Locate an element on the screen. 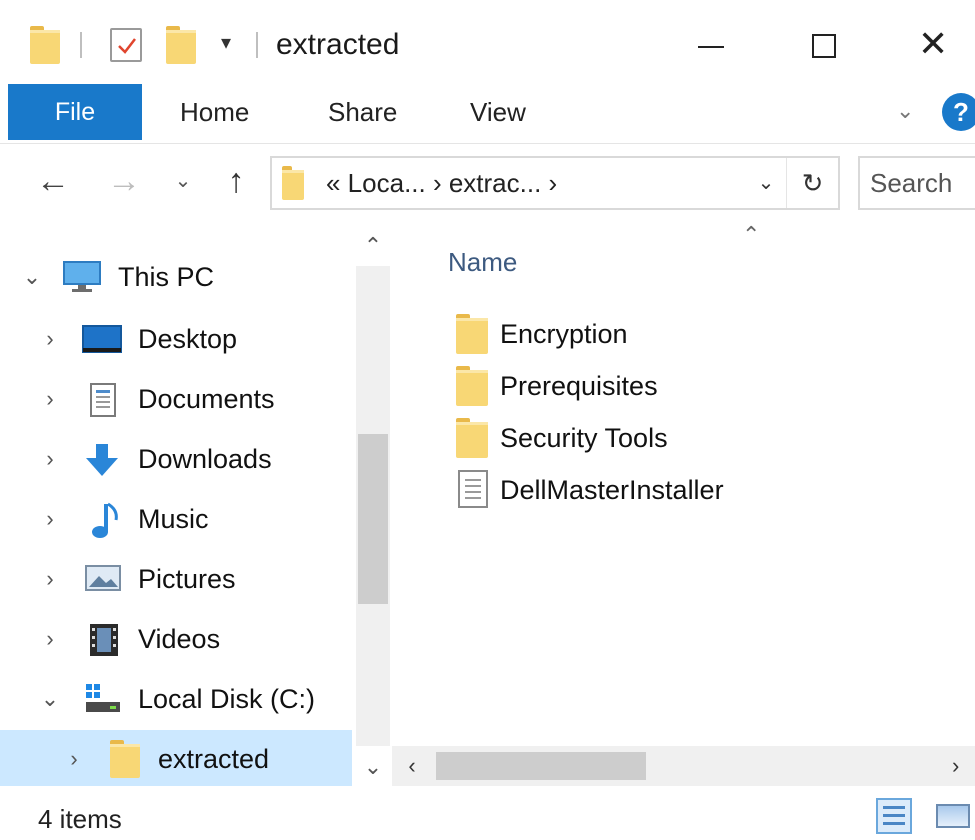 The width and height of the screenshot is (975, 840). tree-item-desktop: › Desktop is located at coordinates (176, 339).